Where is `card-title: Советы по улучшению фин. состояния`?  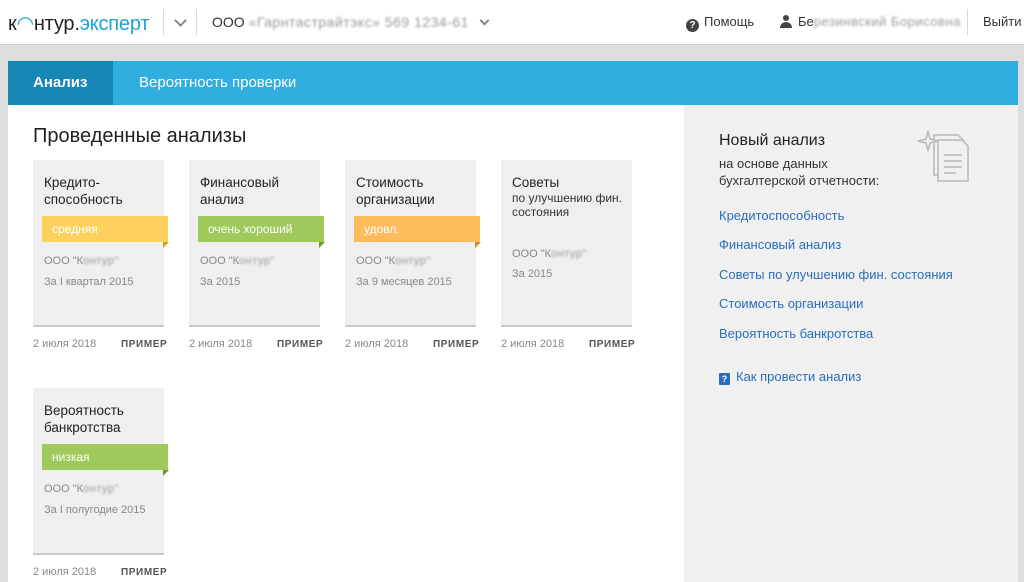
card-title: Советы по улучшению фин. состояния is located at coordinates (569, 196).